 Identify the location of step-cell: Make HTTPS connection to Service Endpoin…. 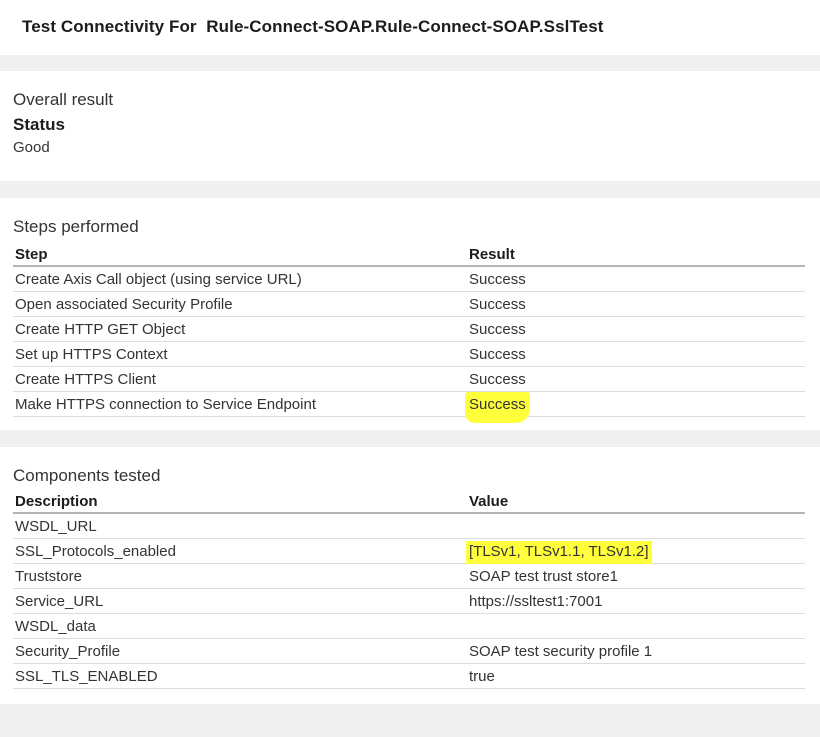
(240, 404).